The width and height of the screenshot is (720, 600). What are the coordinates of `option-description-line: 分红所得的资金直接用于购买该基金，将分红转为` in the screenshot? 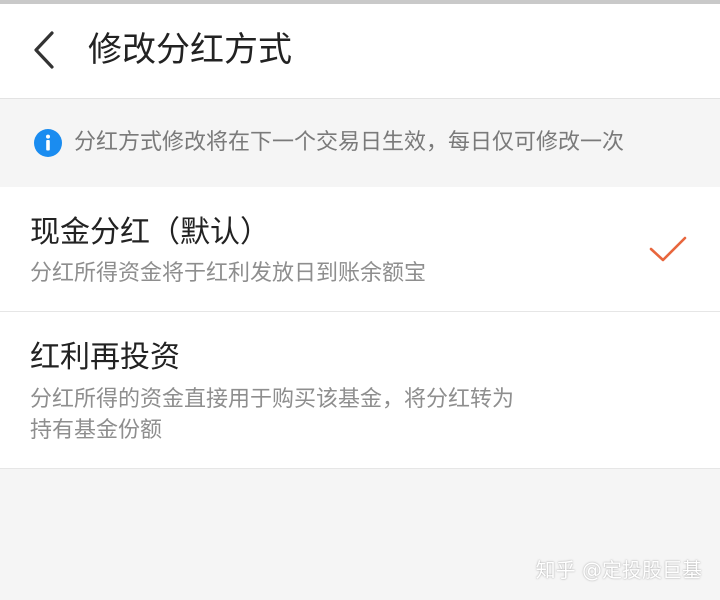 It's located at (272, 399).